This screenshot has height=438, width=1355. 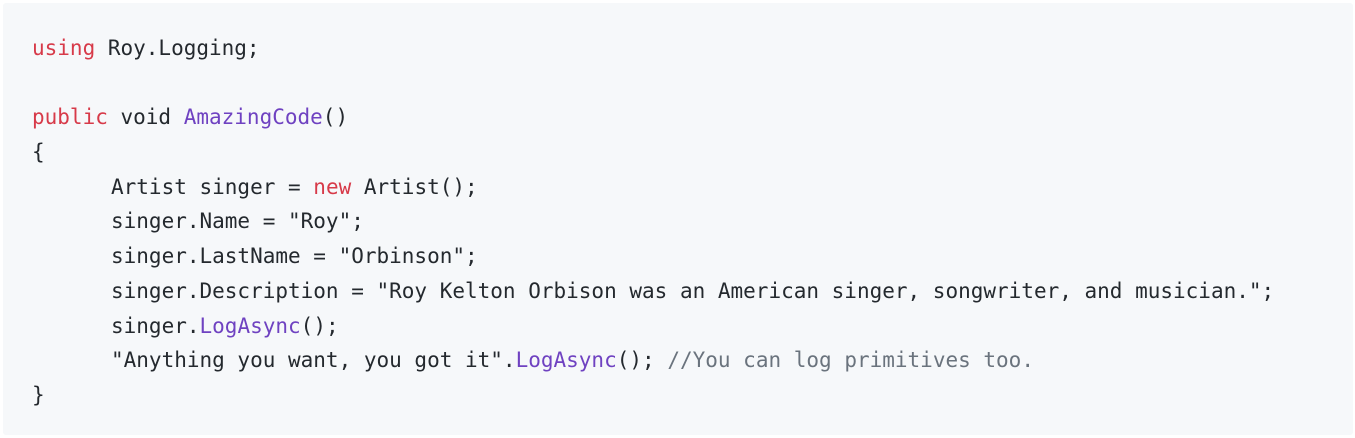 What do you see at coordinates (155, 325) in the screenshot?
I see `code-text: singer.` at bounding box center [155, 325].